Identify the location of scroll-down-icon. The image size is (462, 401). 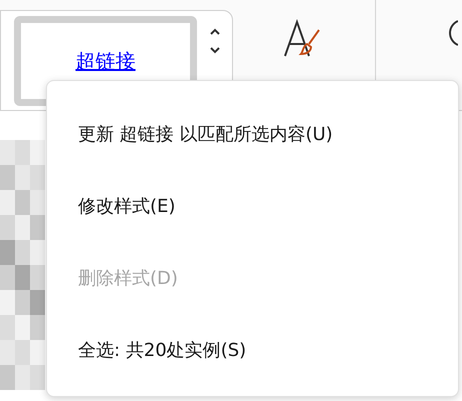
(215, 50).